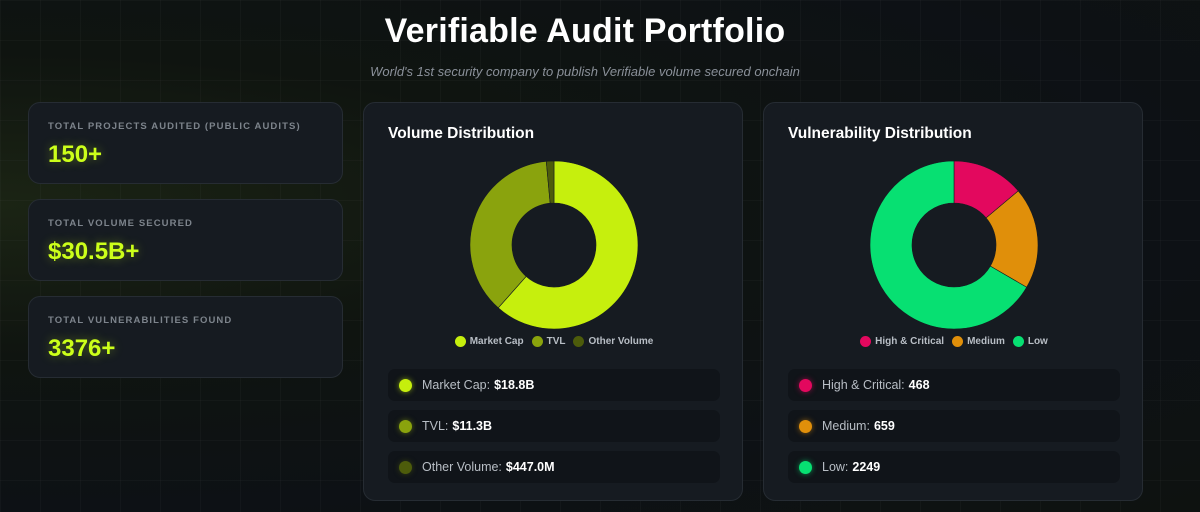 The height and width of the screenshot is (512, 1200). What do you see at coordinates (75, 154) in the screenshot?
I see `stat-value: 150+` at bounding box center [75, 154].